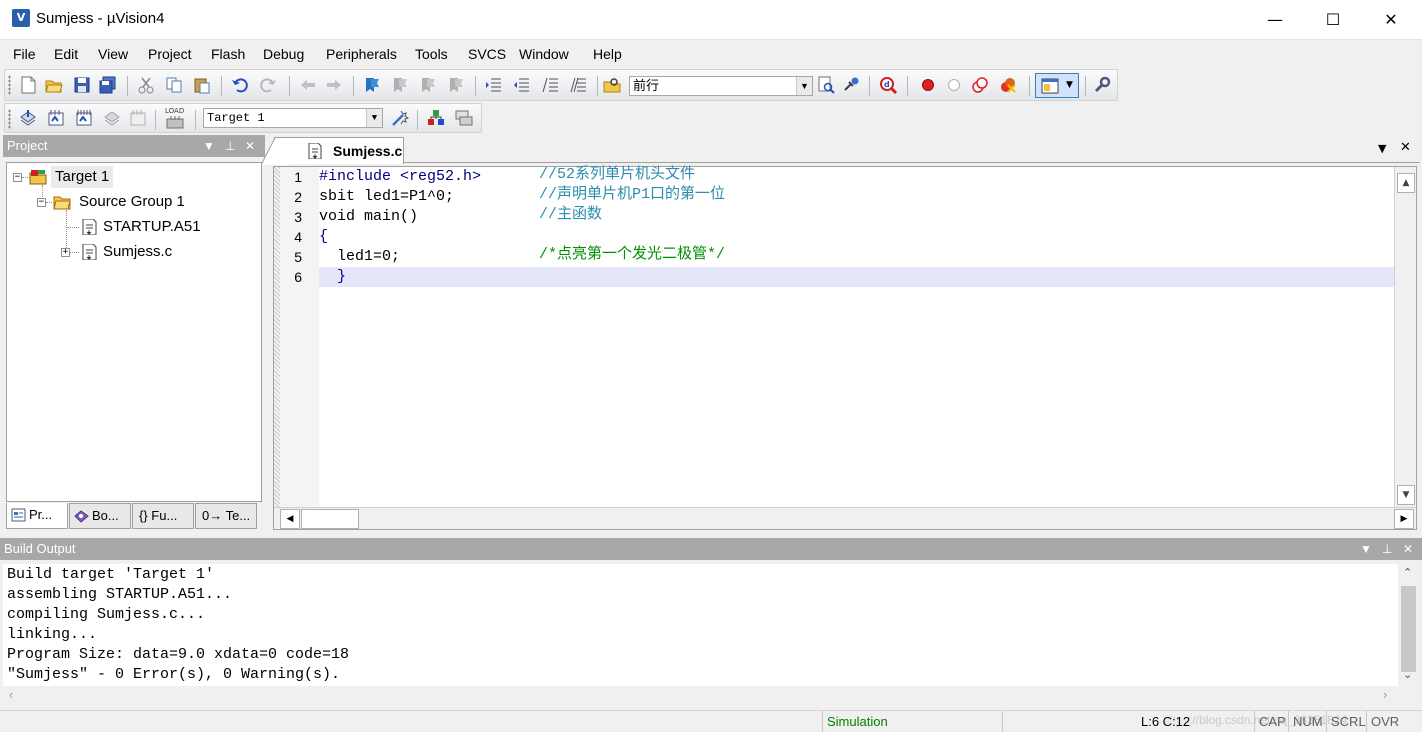  What do you see at coordinates (400, 118) in the screenshot?
I see `target-options-icon` at bounding box center [400, 118].